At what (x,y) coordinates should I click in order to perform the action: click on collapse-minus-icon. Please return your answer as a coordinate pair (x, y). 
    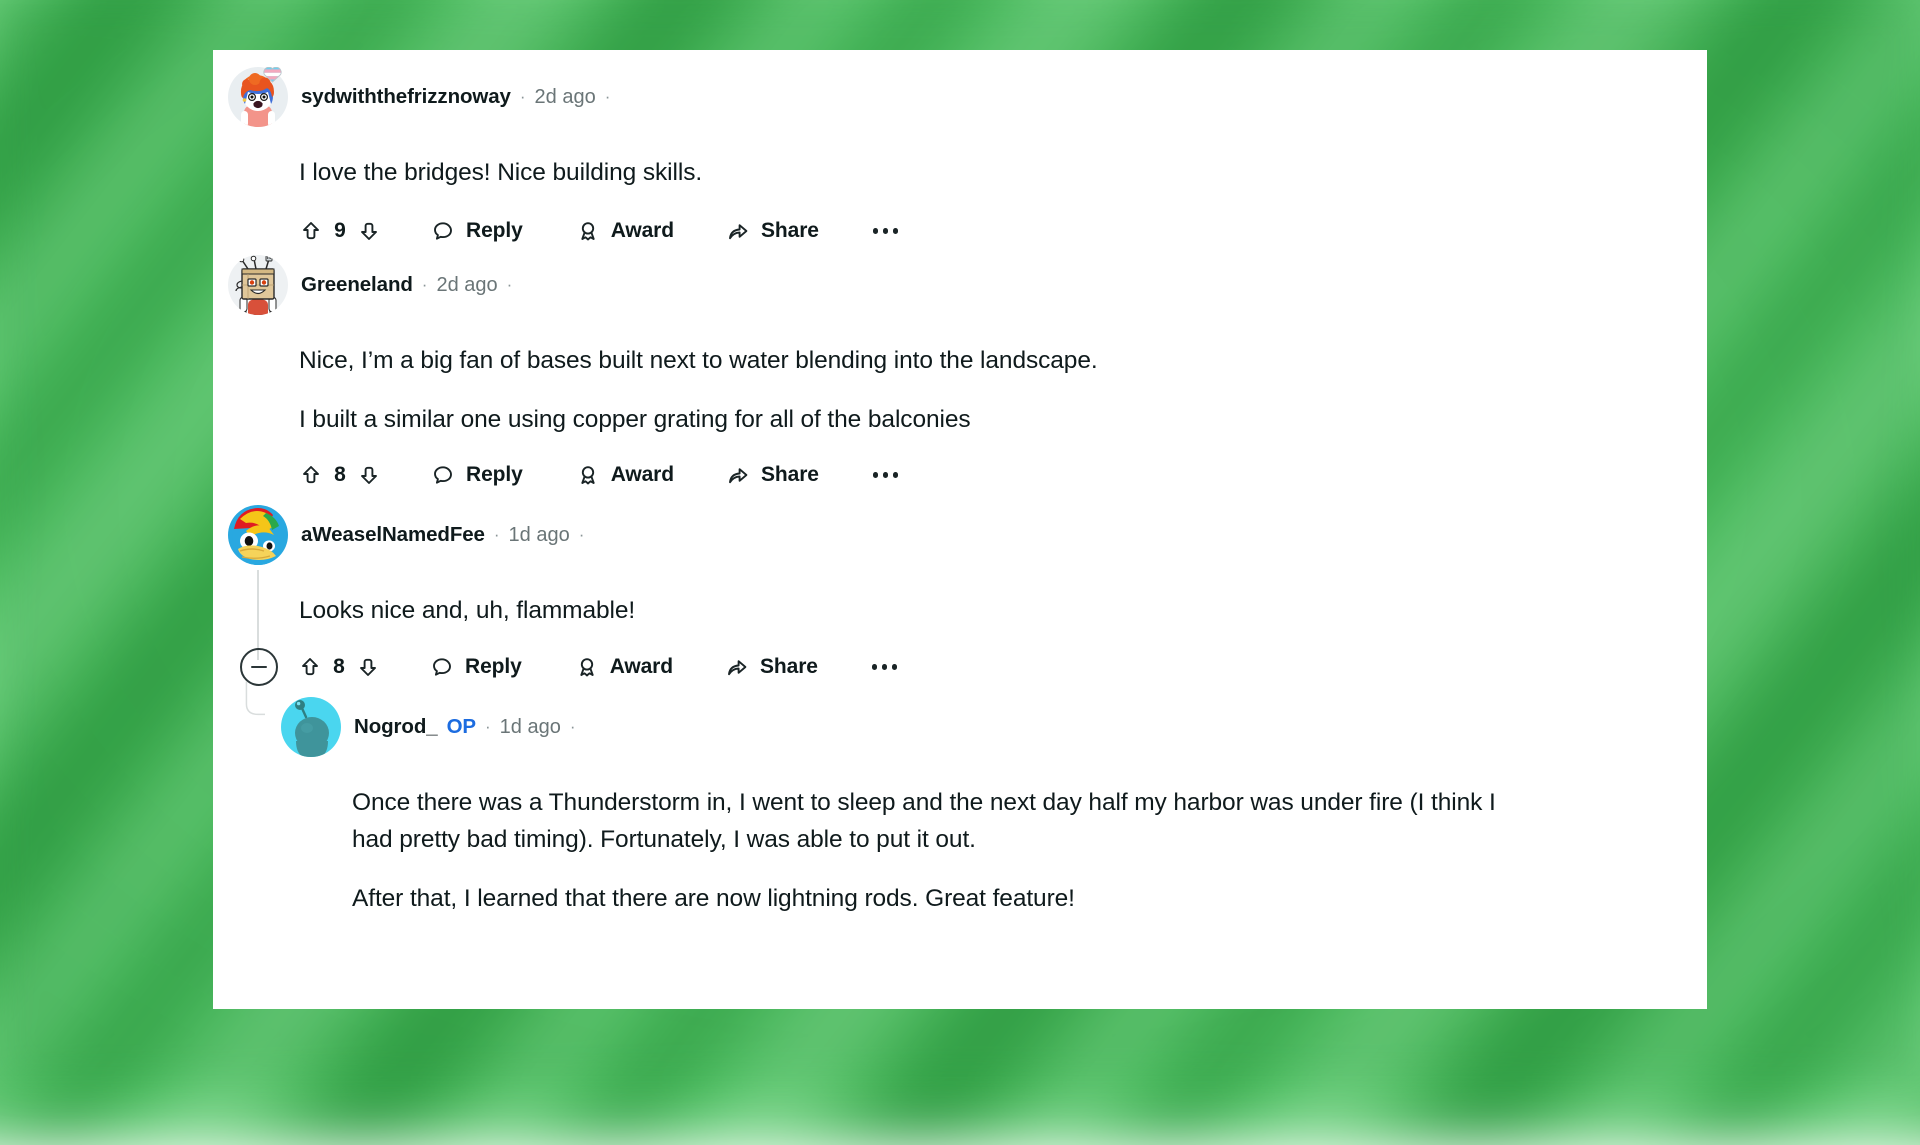
    Looking at the image, I should click on (259, 667).